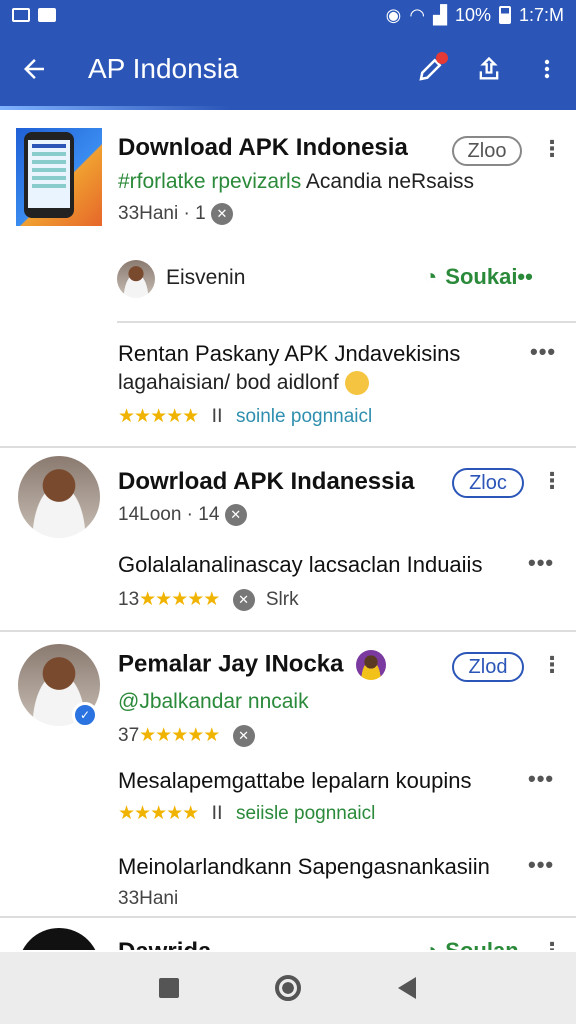  I want to click on rating-row: ★★★★★ ⅠⅠ soinle pognnaicl, so click(245, 416).